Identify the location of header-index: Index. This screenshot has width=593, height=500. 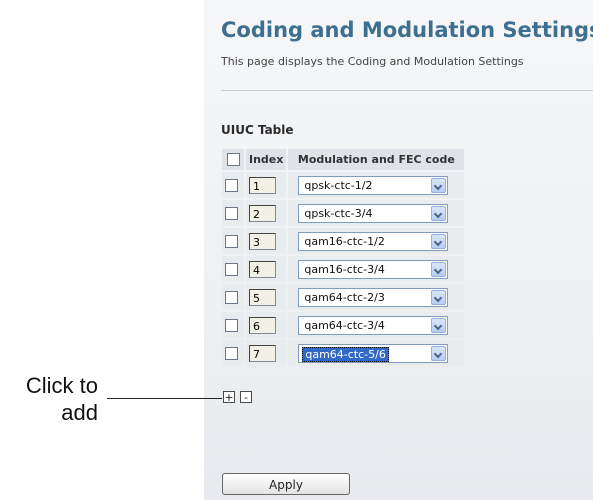
(266, 159).